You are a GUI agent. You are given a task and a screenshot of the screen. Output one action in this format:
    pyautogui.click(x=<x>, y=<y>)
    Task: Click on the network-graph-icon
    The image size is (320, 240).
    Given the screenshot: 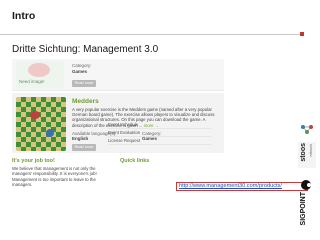 What is the action you would take?
    pyautogui.click(x=307, y=129)
    